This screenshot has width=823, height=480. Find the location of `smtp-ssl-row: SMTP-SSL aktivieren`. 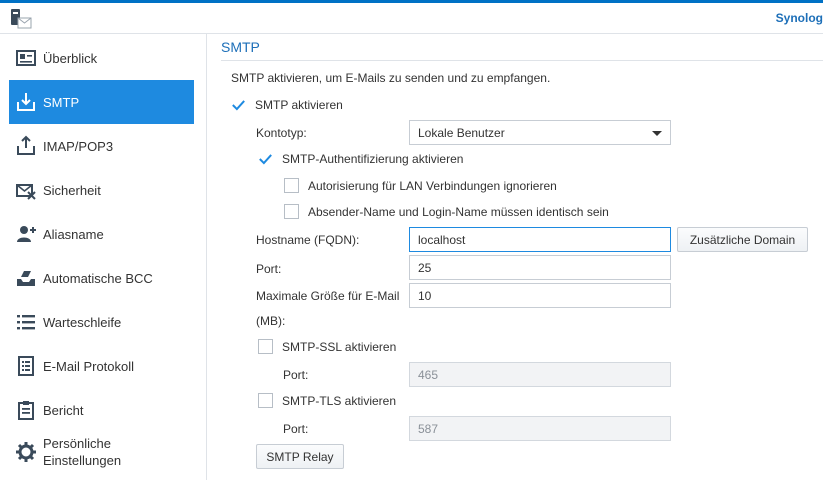

smtp-ssl-row: SMTP-SSL aktivieren is located at coordinates (327, 346).